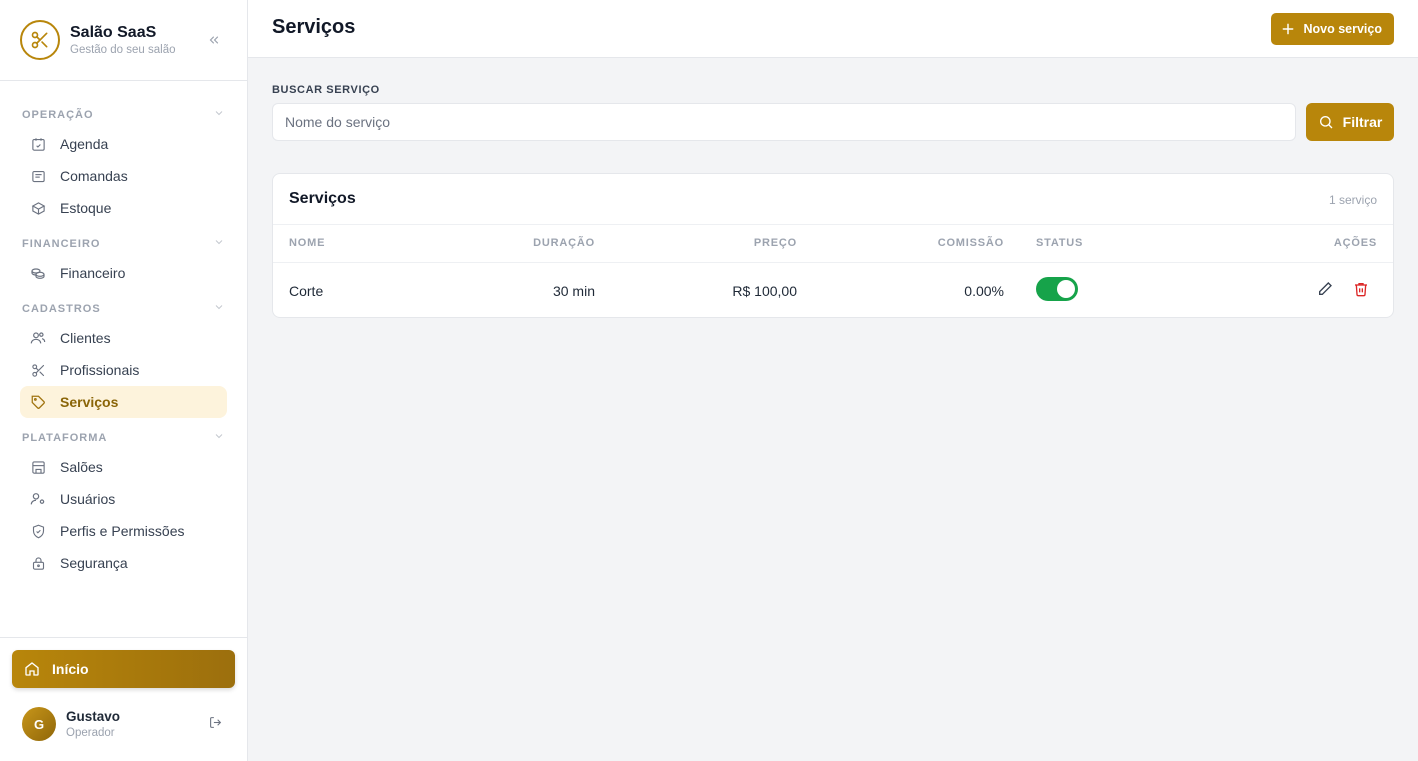  Describe the element at coordinates (61, 309) in the screenshot. I see `section-title: CADASTROS` at that location.